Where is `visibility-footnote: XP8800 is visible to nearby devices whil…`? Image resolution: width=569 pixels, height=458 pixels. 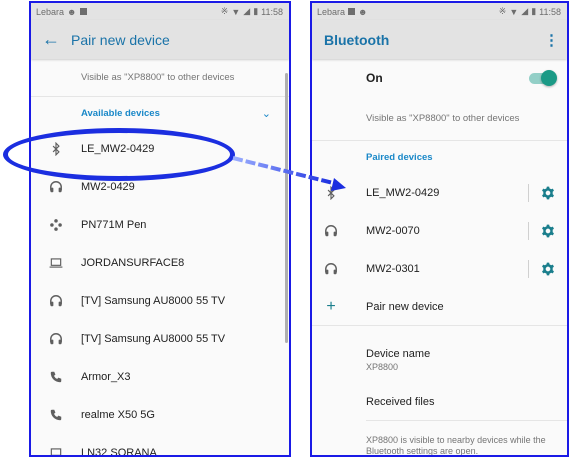 visibility-footnote: XP8800 is visible to nearby devices whil… is located at coordinates (456, 445).